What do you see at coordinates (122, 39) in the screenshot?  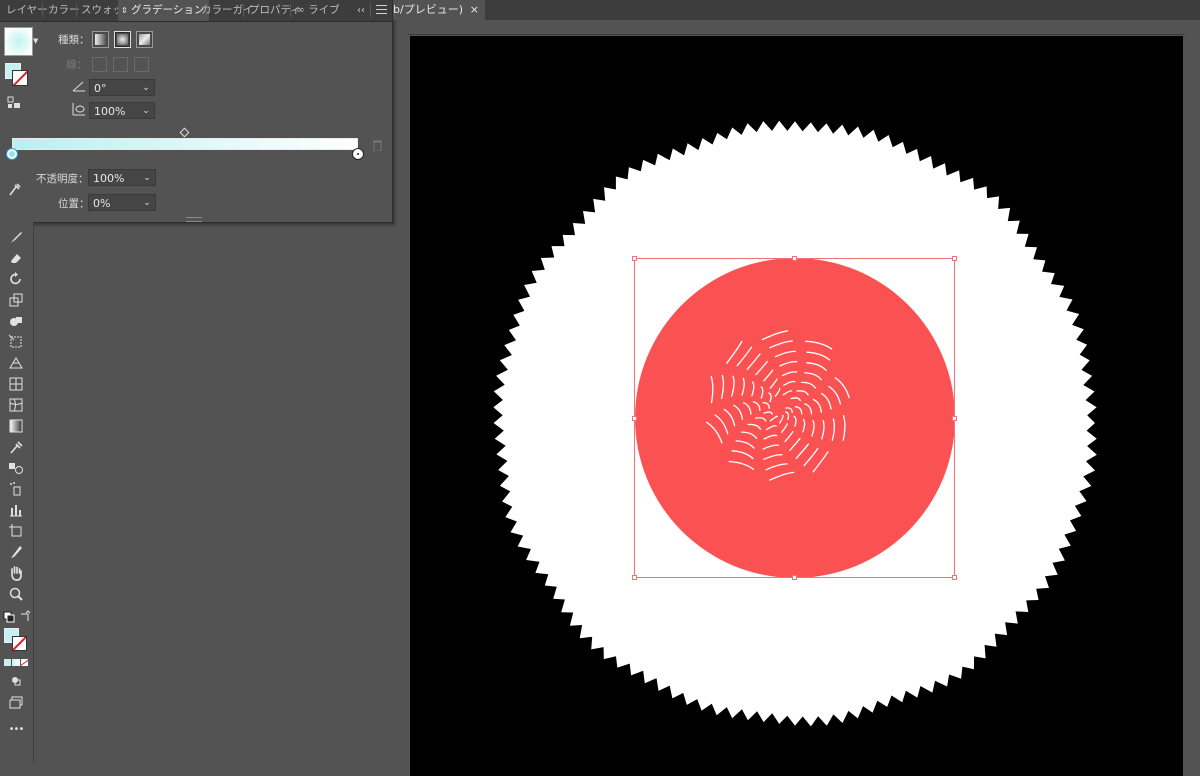 I see `radial-gradient-button` at bounding box center [122, 39].